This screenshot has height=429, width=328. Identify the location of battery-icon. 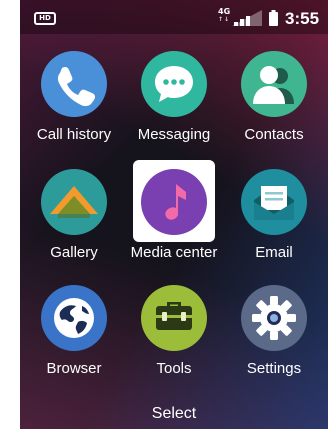
(273, 18).